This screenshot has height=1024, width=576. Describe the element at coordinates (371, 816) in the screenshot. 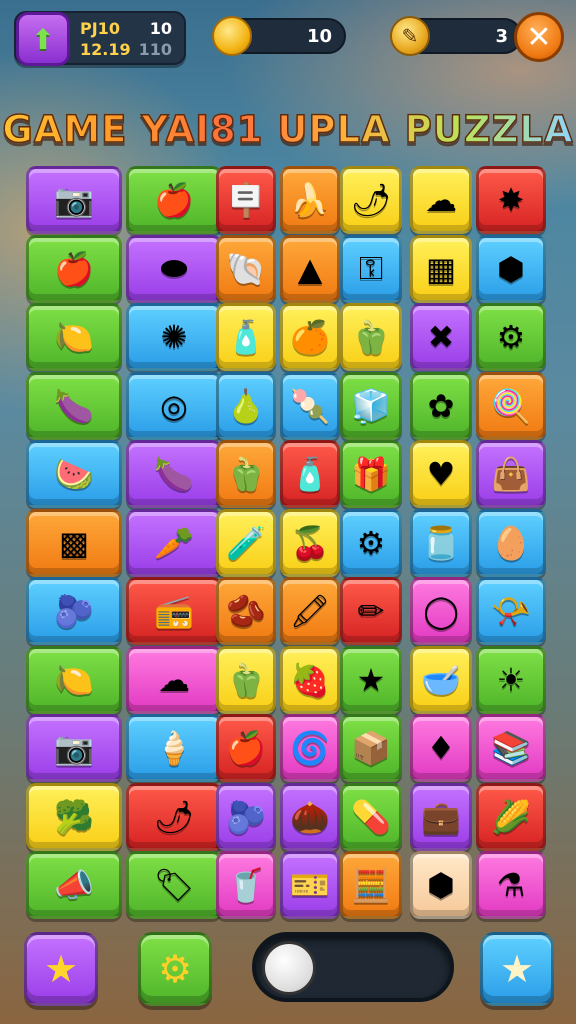

I see `board-tile: 💊` at that location.